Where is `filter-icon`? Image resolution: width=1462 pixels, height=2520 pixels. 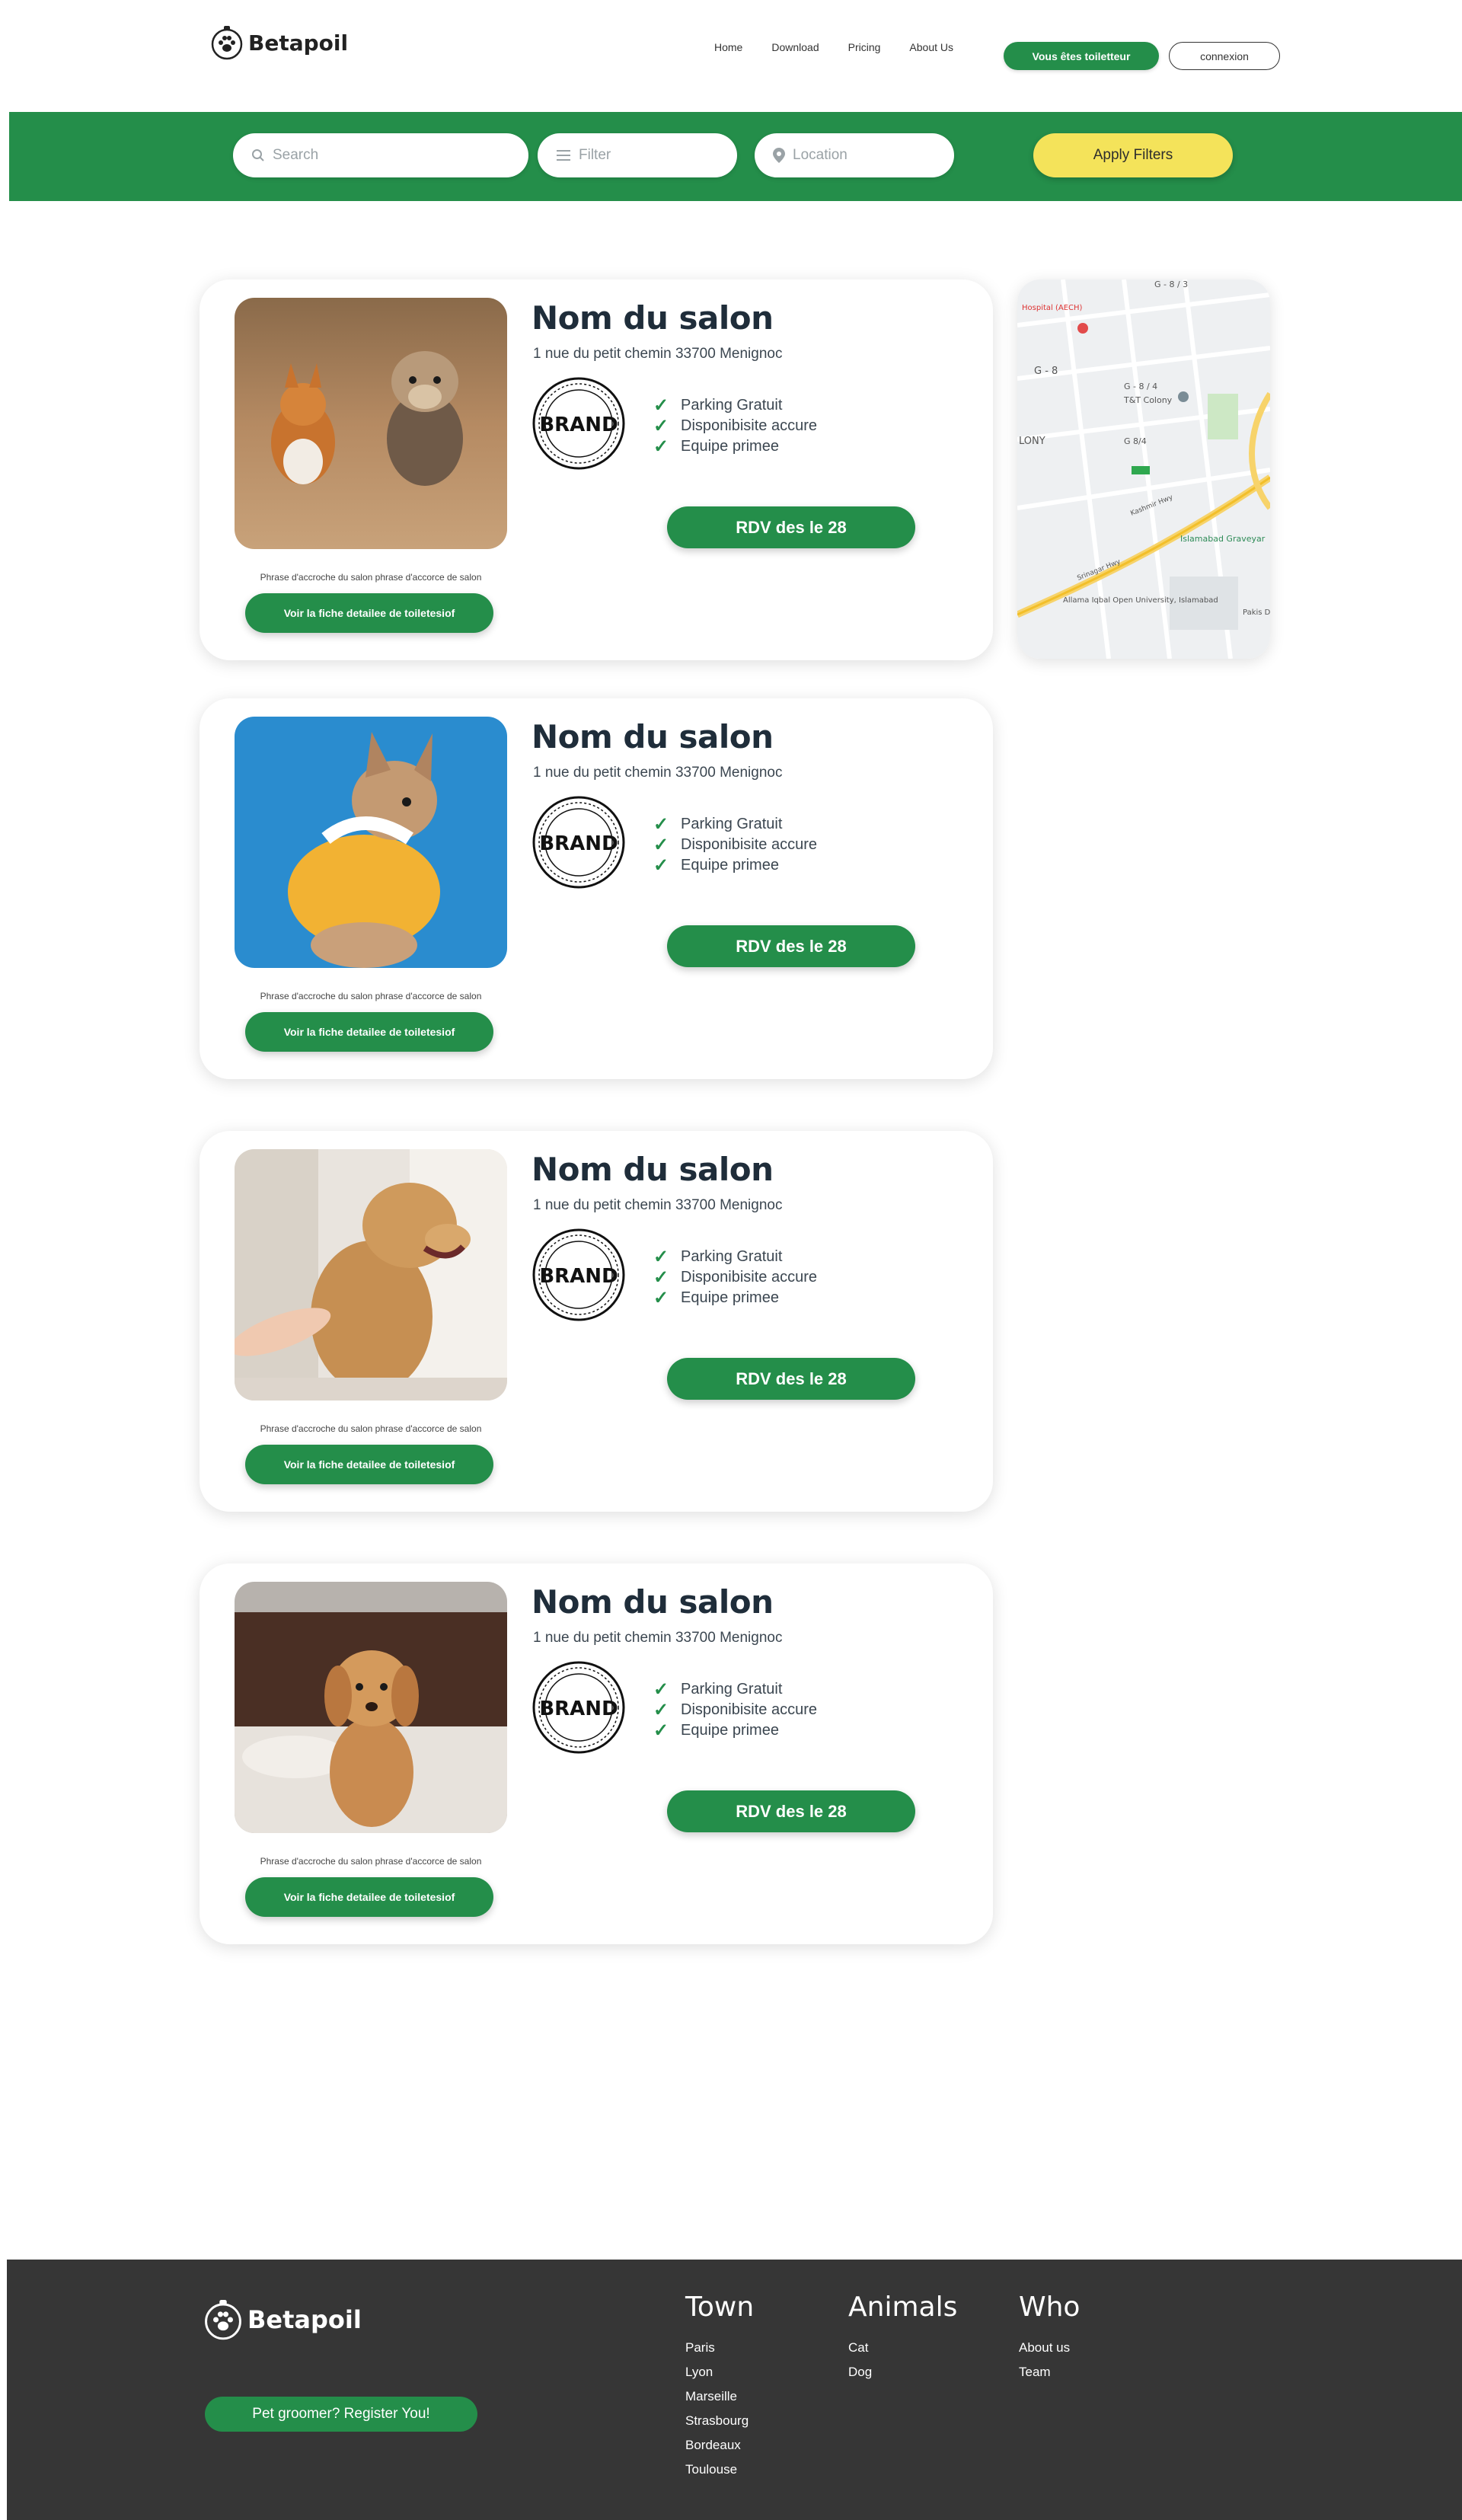 filter-icon is located at coordinates (563, 155).